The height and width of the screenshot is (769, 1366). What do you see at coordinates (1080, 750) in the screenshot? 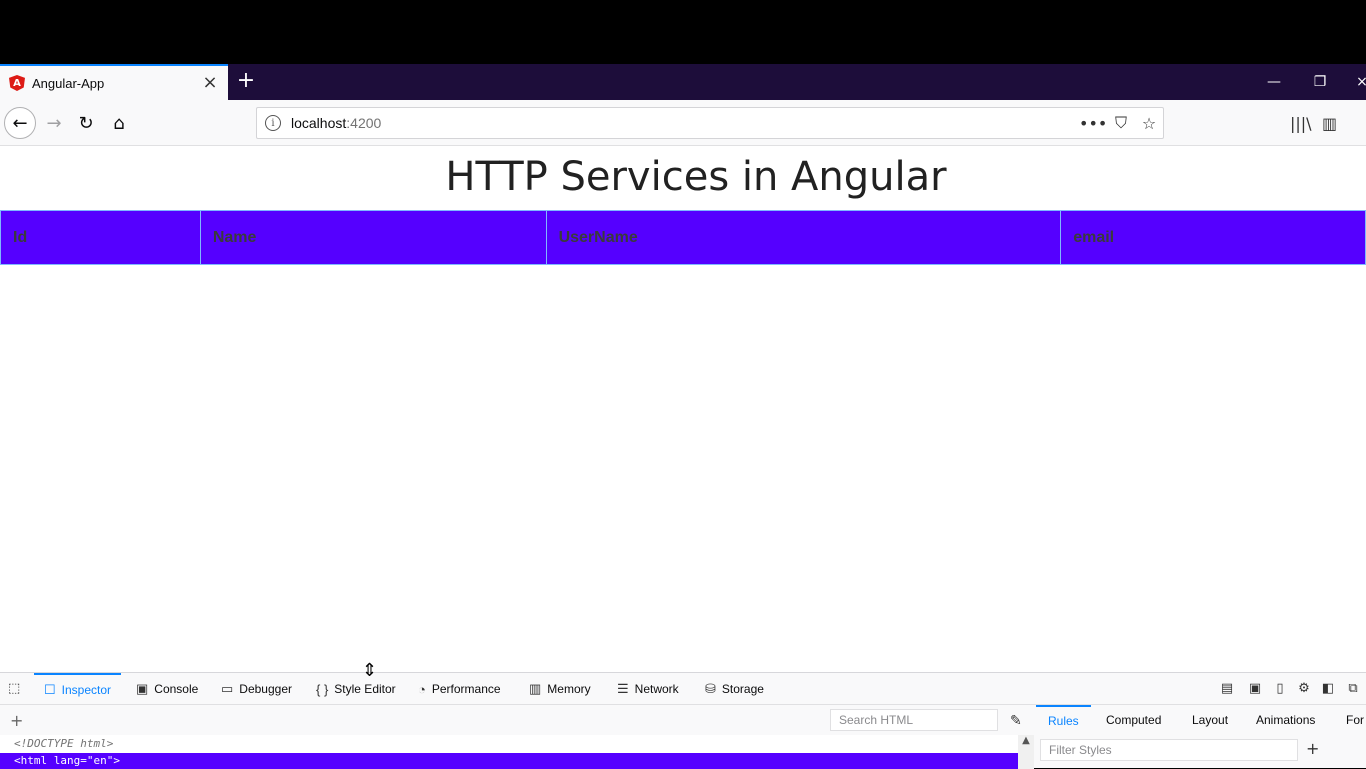
I see `filter-placeholder: Filter Styles` at bounding box center [1080, 750].